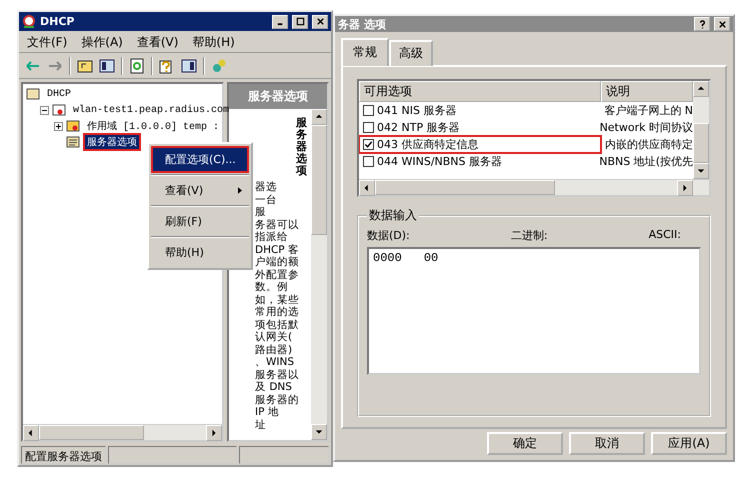 The image size is (750, 487). What do you see at coordinates (477, 161) in the screenshot?
I see `option-cell: 044 WINS/NBNS 服务器` at bounding box center [477, 161].